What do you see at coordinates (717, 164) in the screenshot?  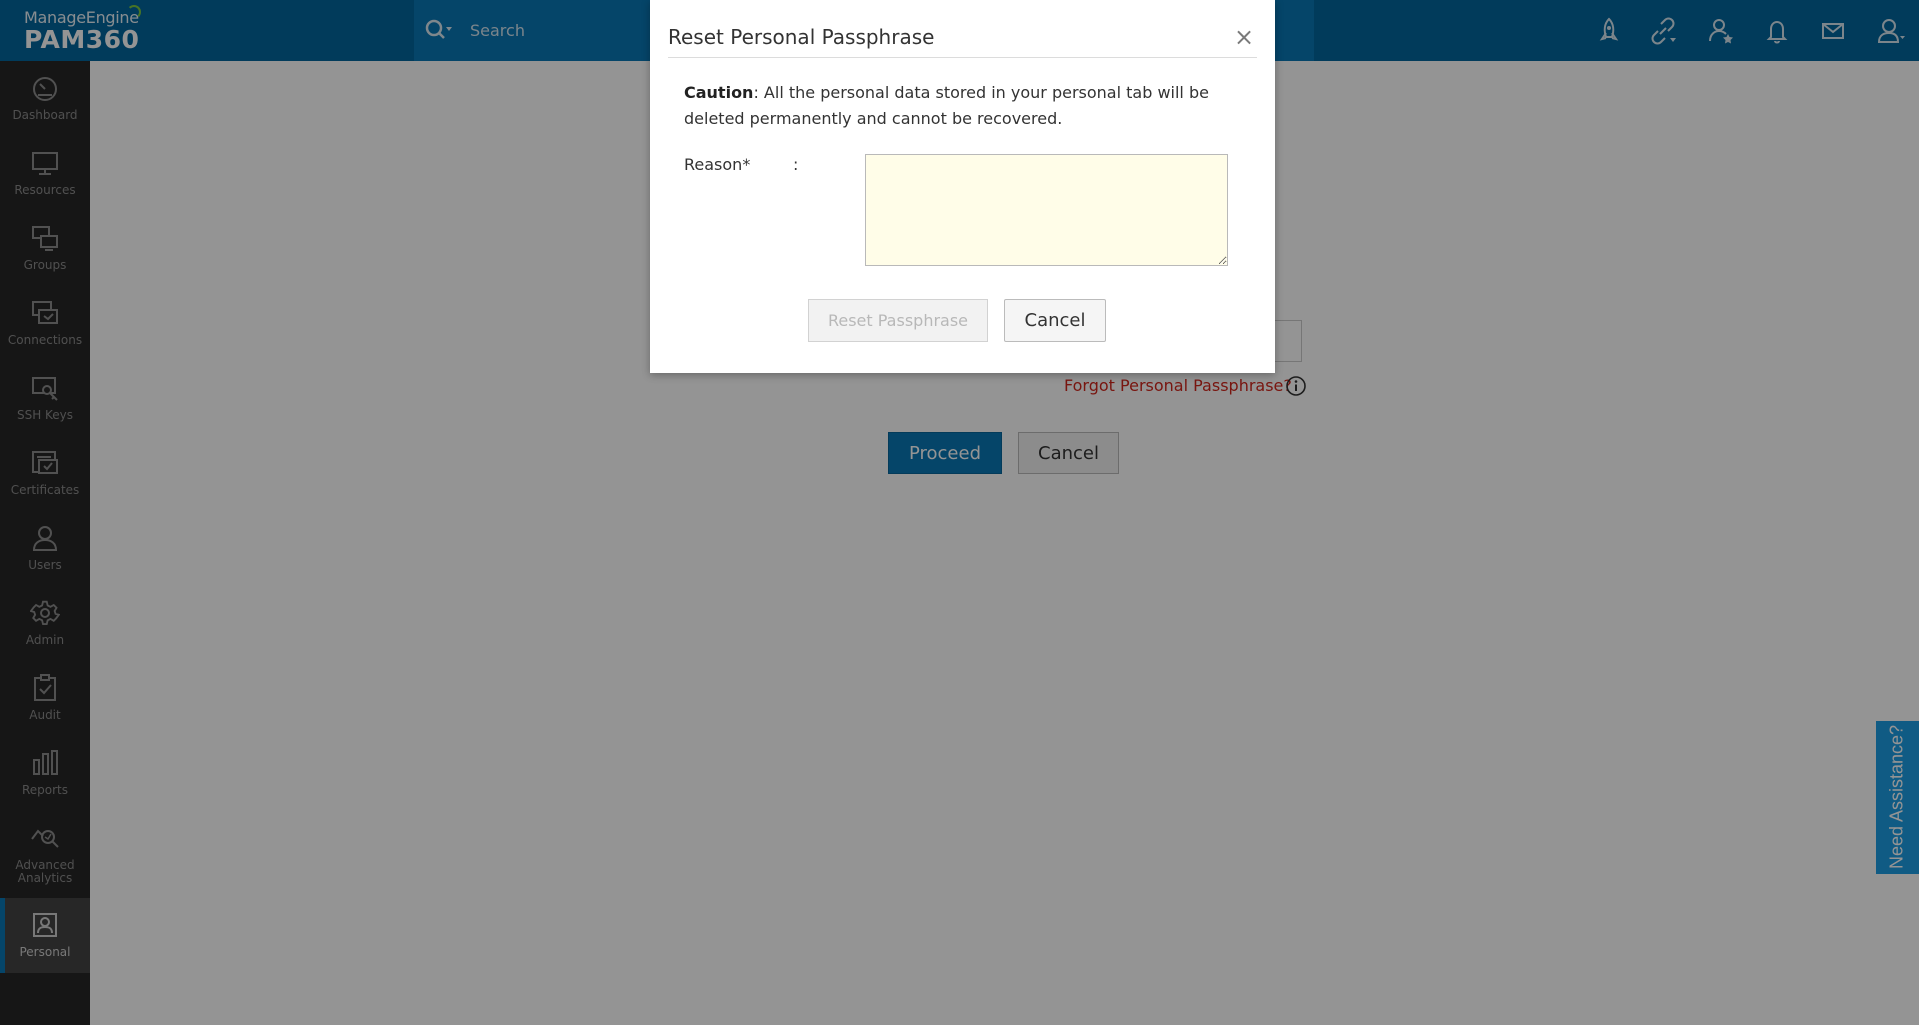 I see `reason-label: Reason*` at bounding box center [717, 164].